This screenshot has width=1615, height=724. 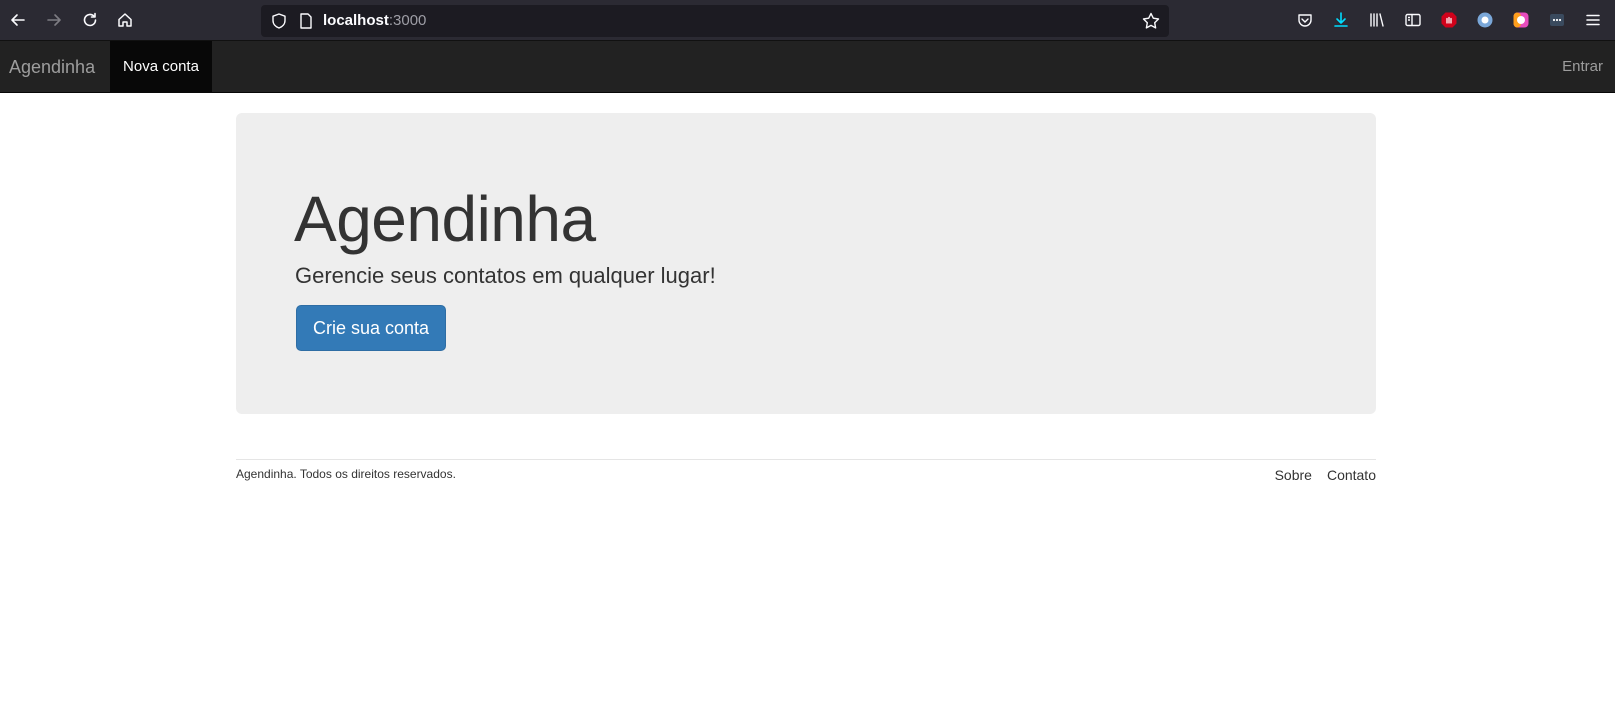 What do you see at coordinates (407, 20) in the screenshot?
I see `url-port: :3000` at bounding box center [407, 20].